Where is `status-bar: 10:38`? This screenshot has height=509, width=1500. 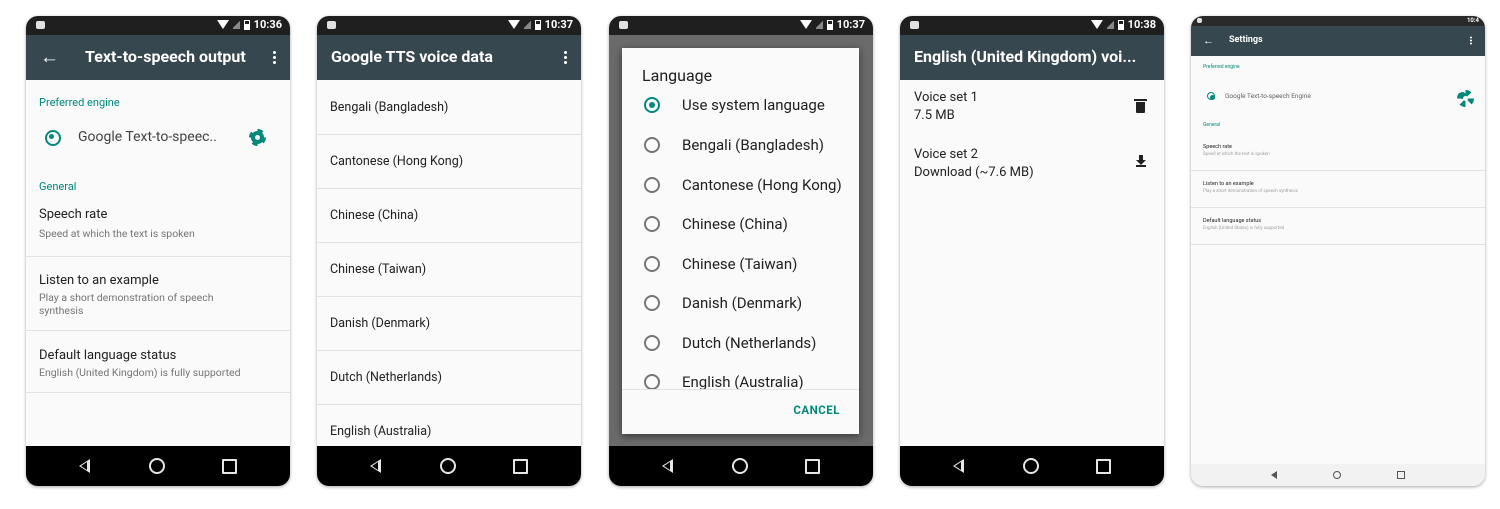
status-bar: 10:38 is located at coordinates (1032, 25).